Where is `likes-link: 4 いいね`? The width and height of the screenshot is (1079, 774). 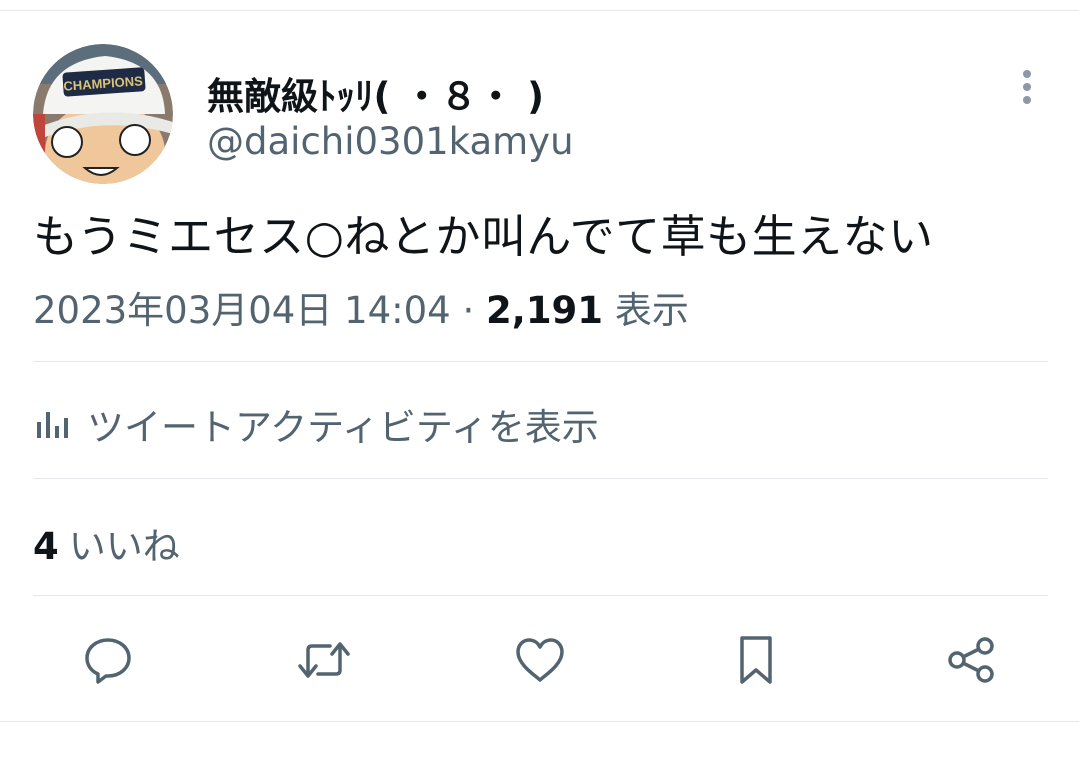
likes-link: 4 いいね is located at coordinates (106, 543).